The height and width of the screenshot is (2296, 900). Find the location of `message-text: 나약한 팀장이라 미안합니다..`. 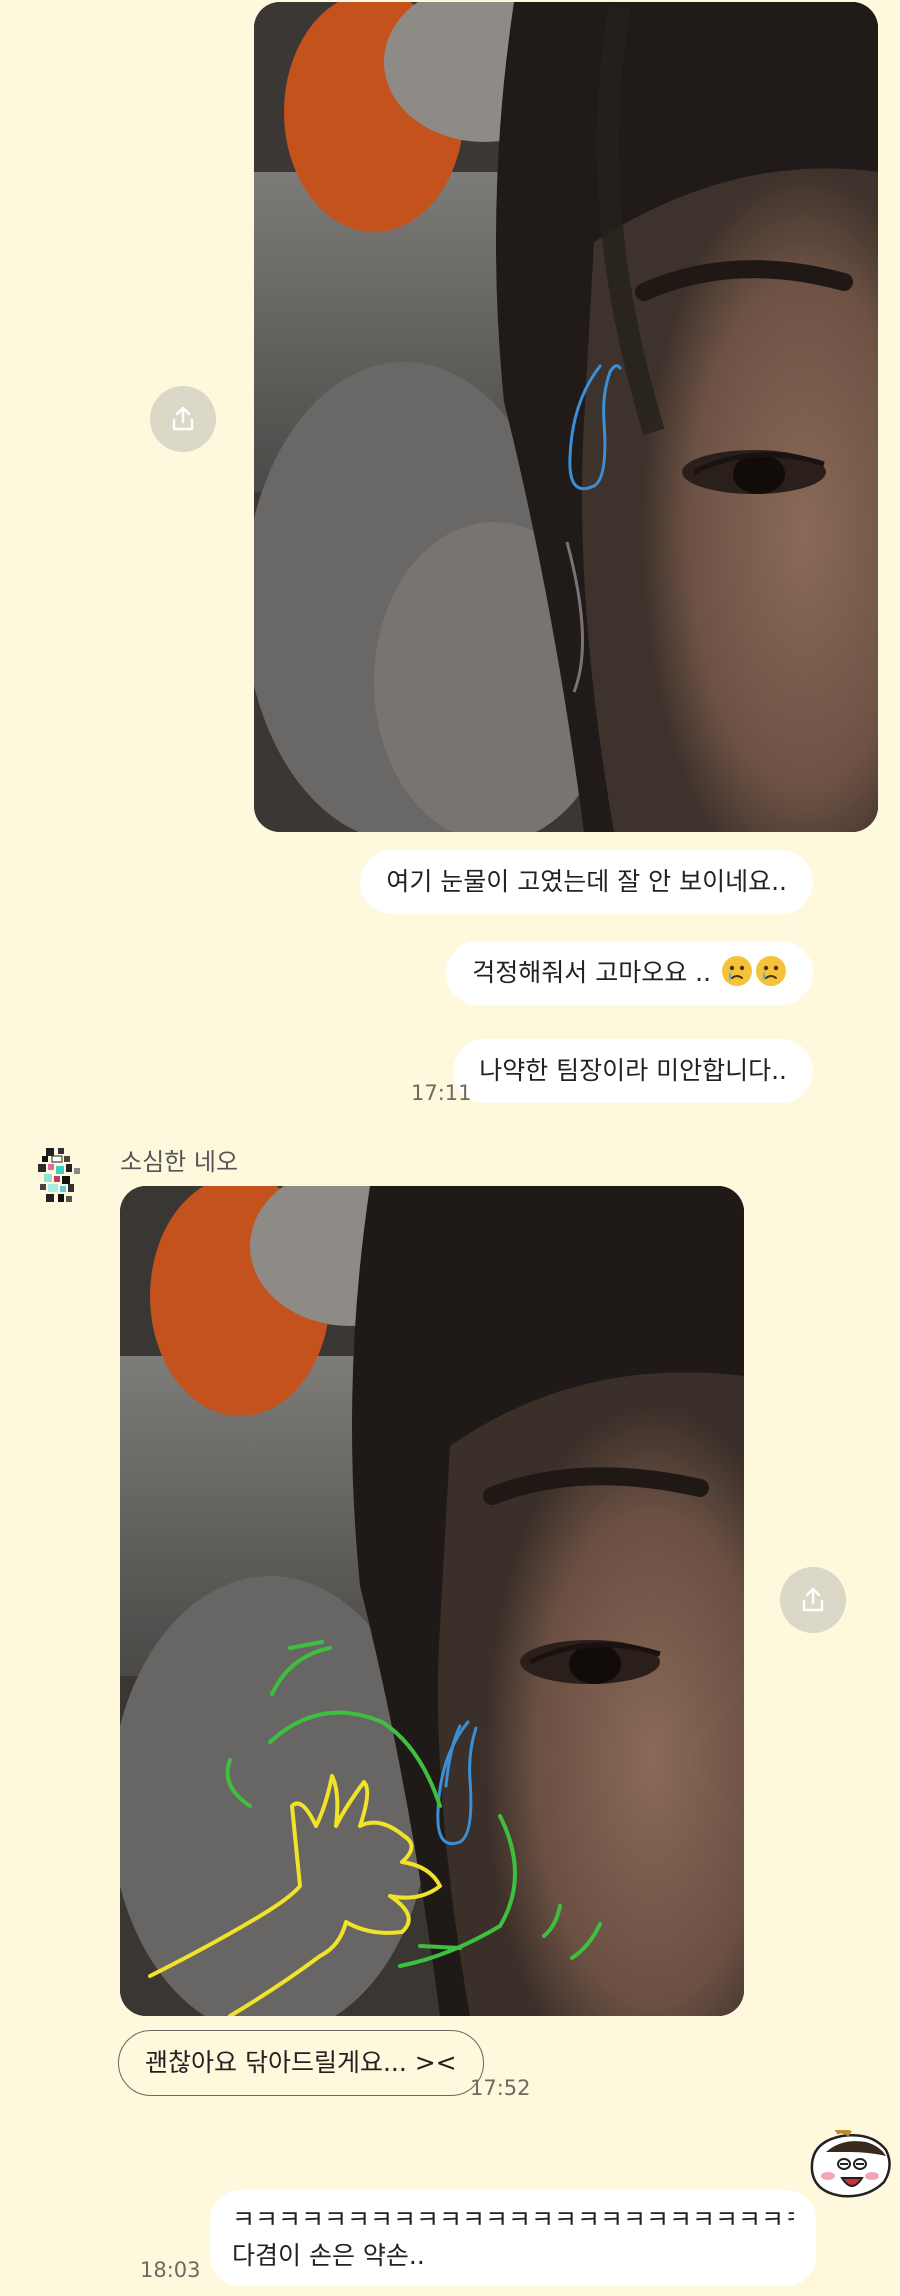

message-text: 나약한 팀장이라 미안합니다.. is located at coordinates (633, 1070).